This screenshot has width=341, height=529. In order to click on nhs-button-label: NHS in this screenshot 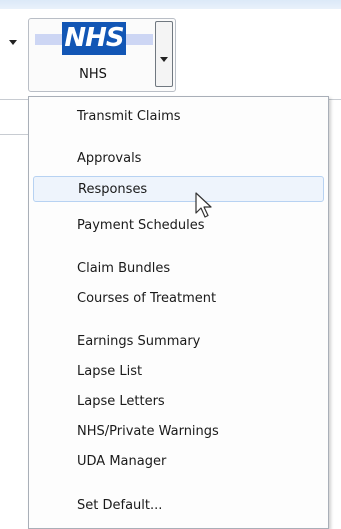, I will do `click(93, 74)`.